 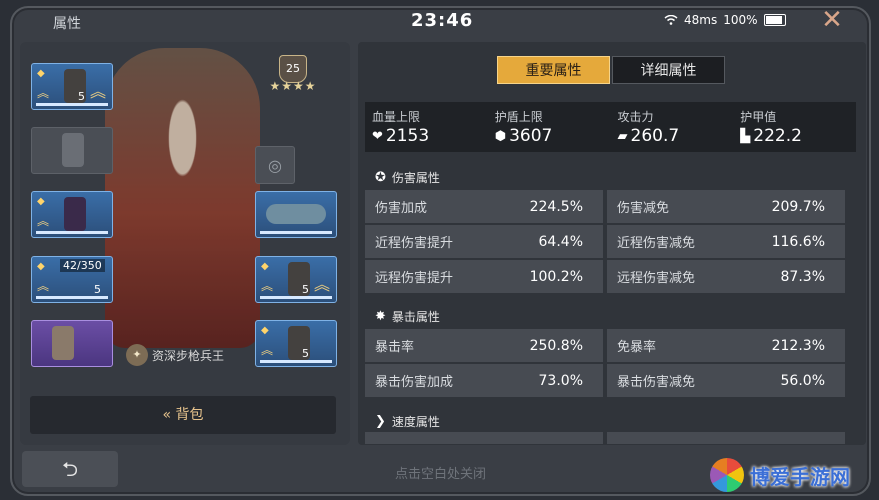 What do you see at coordinates (643, 208) in the screenshot?
I see `stat-label: 伤害减免` at bounding box center [643, 208].